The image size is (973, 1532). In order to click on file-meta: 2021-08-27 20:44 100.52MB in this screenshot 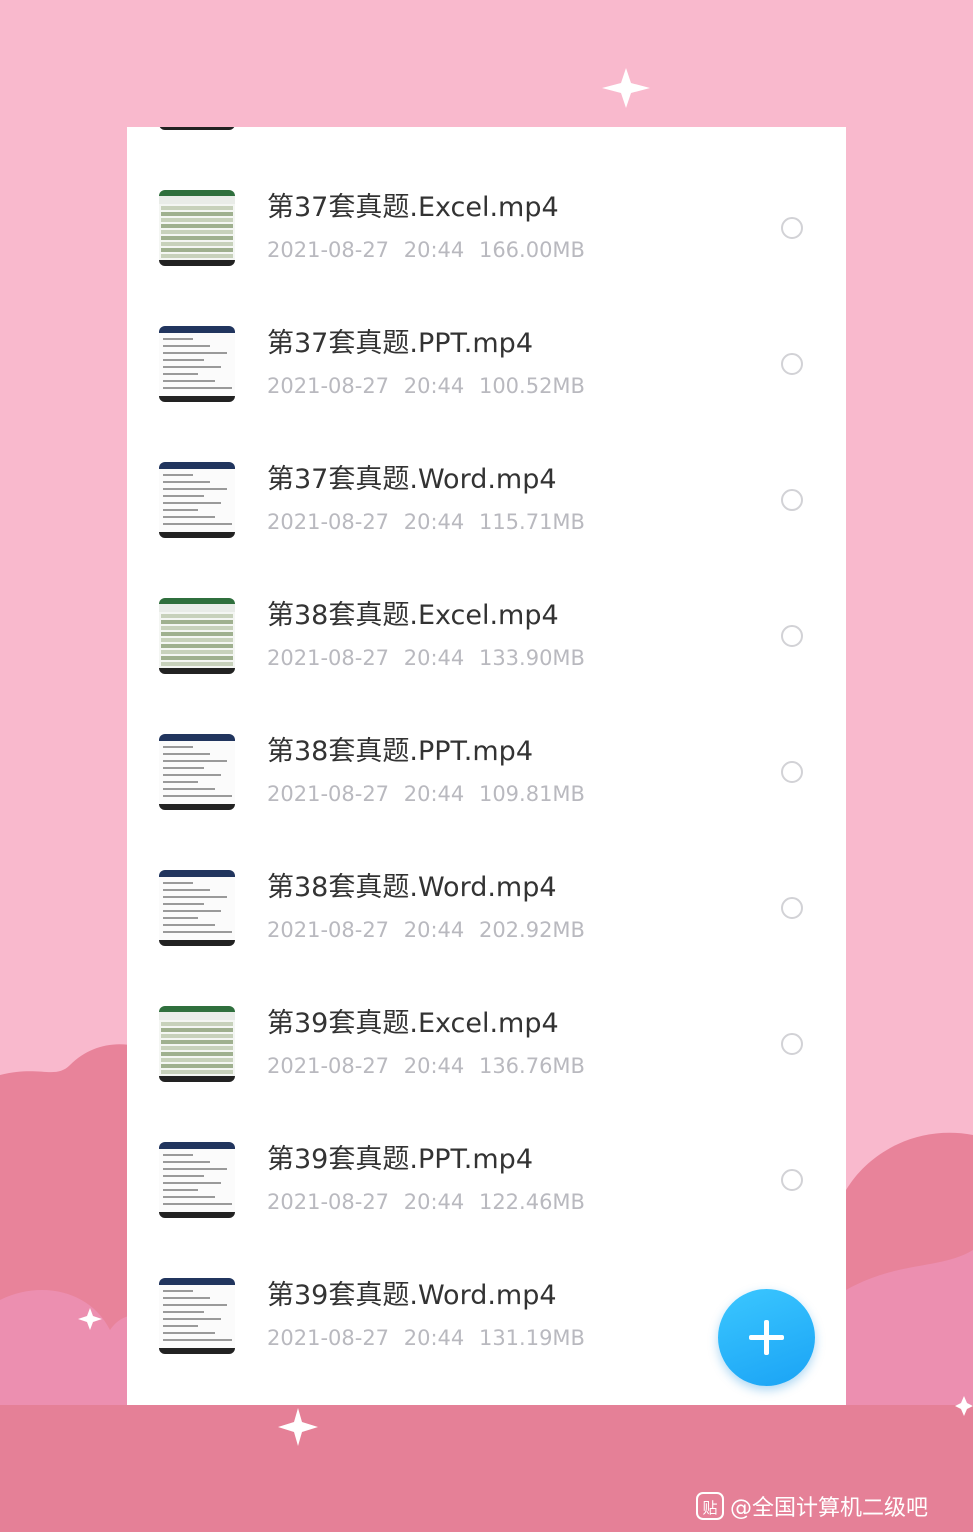, I will do `click(426, 386)`.